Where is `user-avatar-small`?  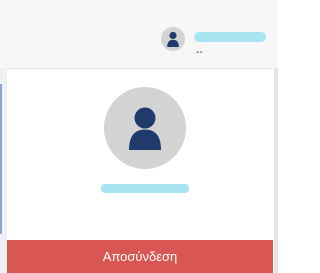
user-avatar-small is located at coordinates (173, 39).